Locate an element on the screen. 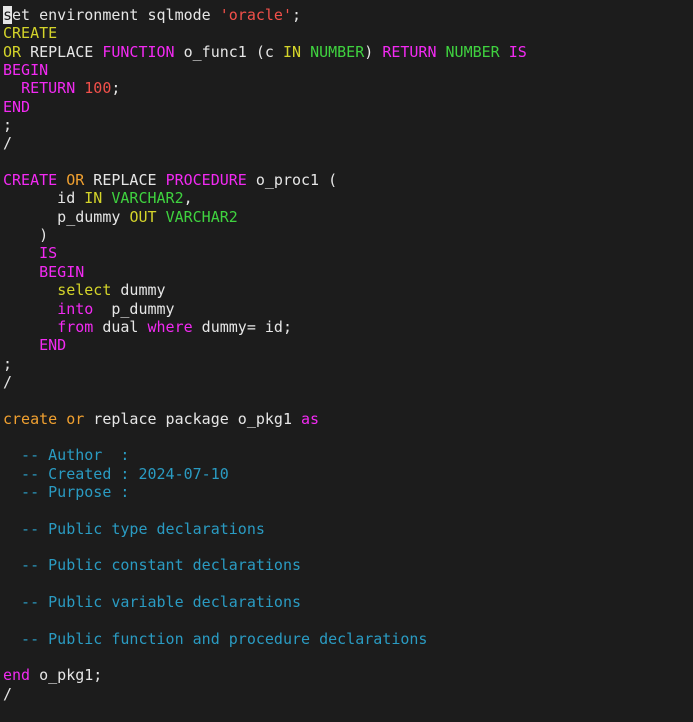  code-token: PROCEDURE is located at coordinates (206, 180).